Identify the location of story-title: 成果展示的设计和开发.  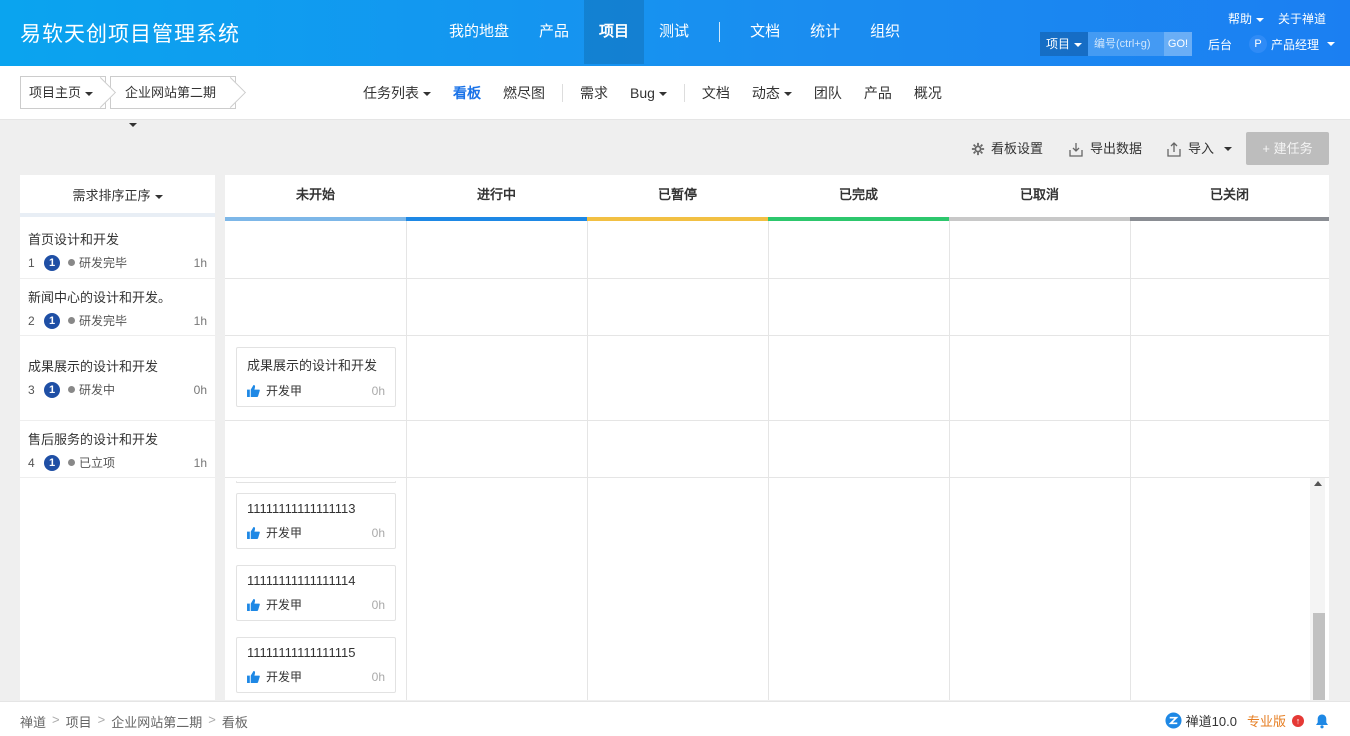
(117, 365).